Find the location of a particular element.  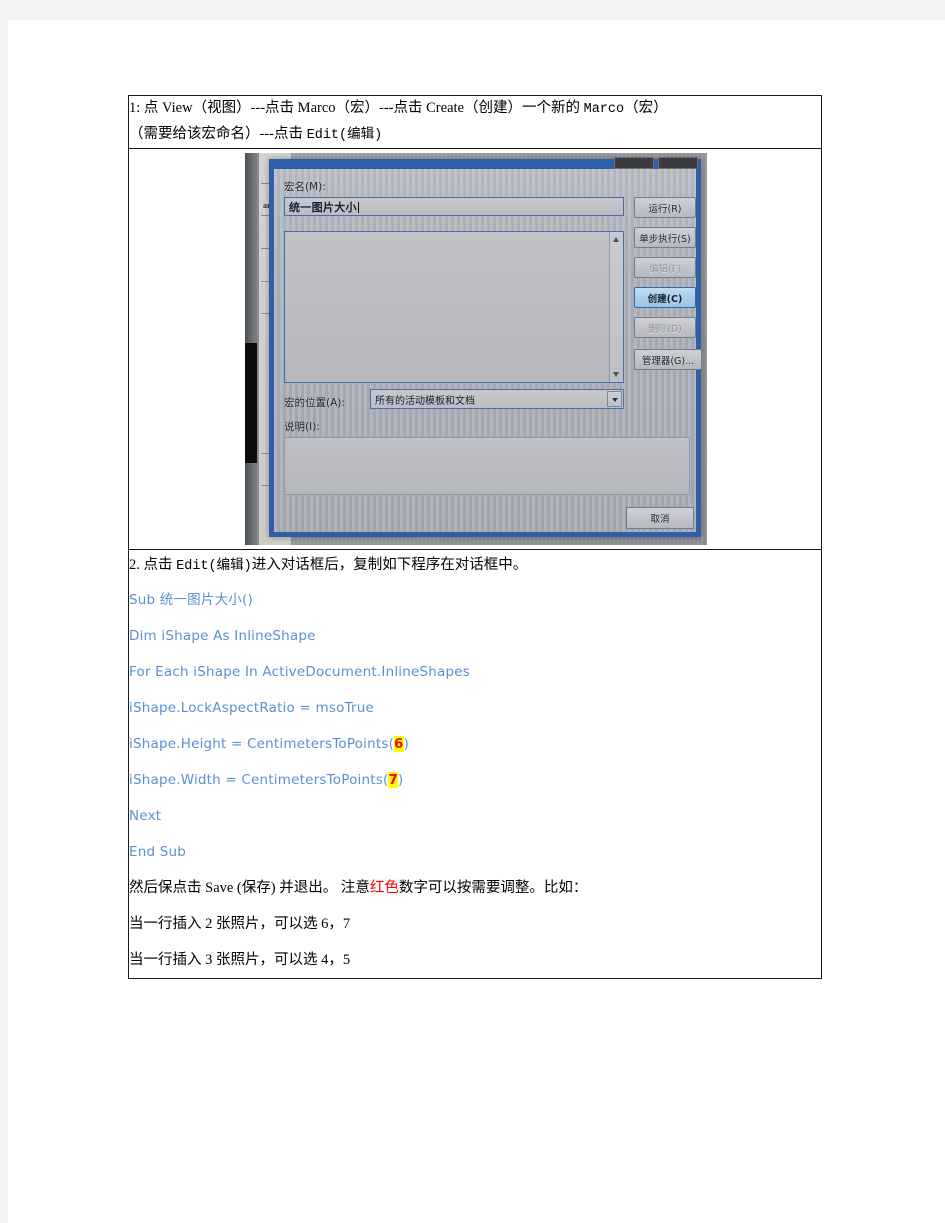

macro-list-scrollbar is located at coordinates (616, 307).